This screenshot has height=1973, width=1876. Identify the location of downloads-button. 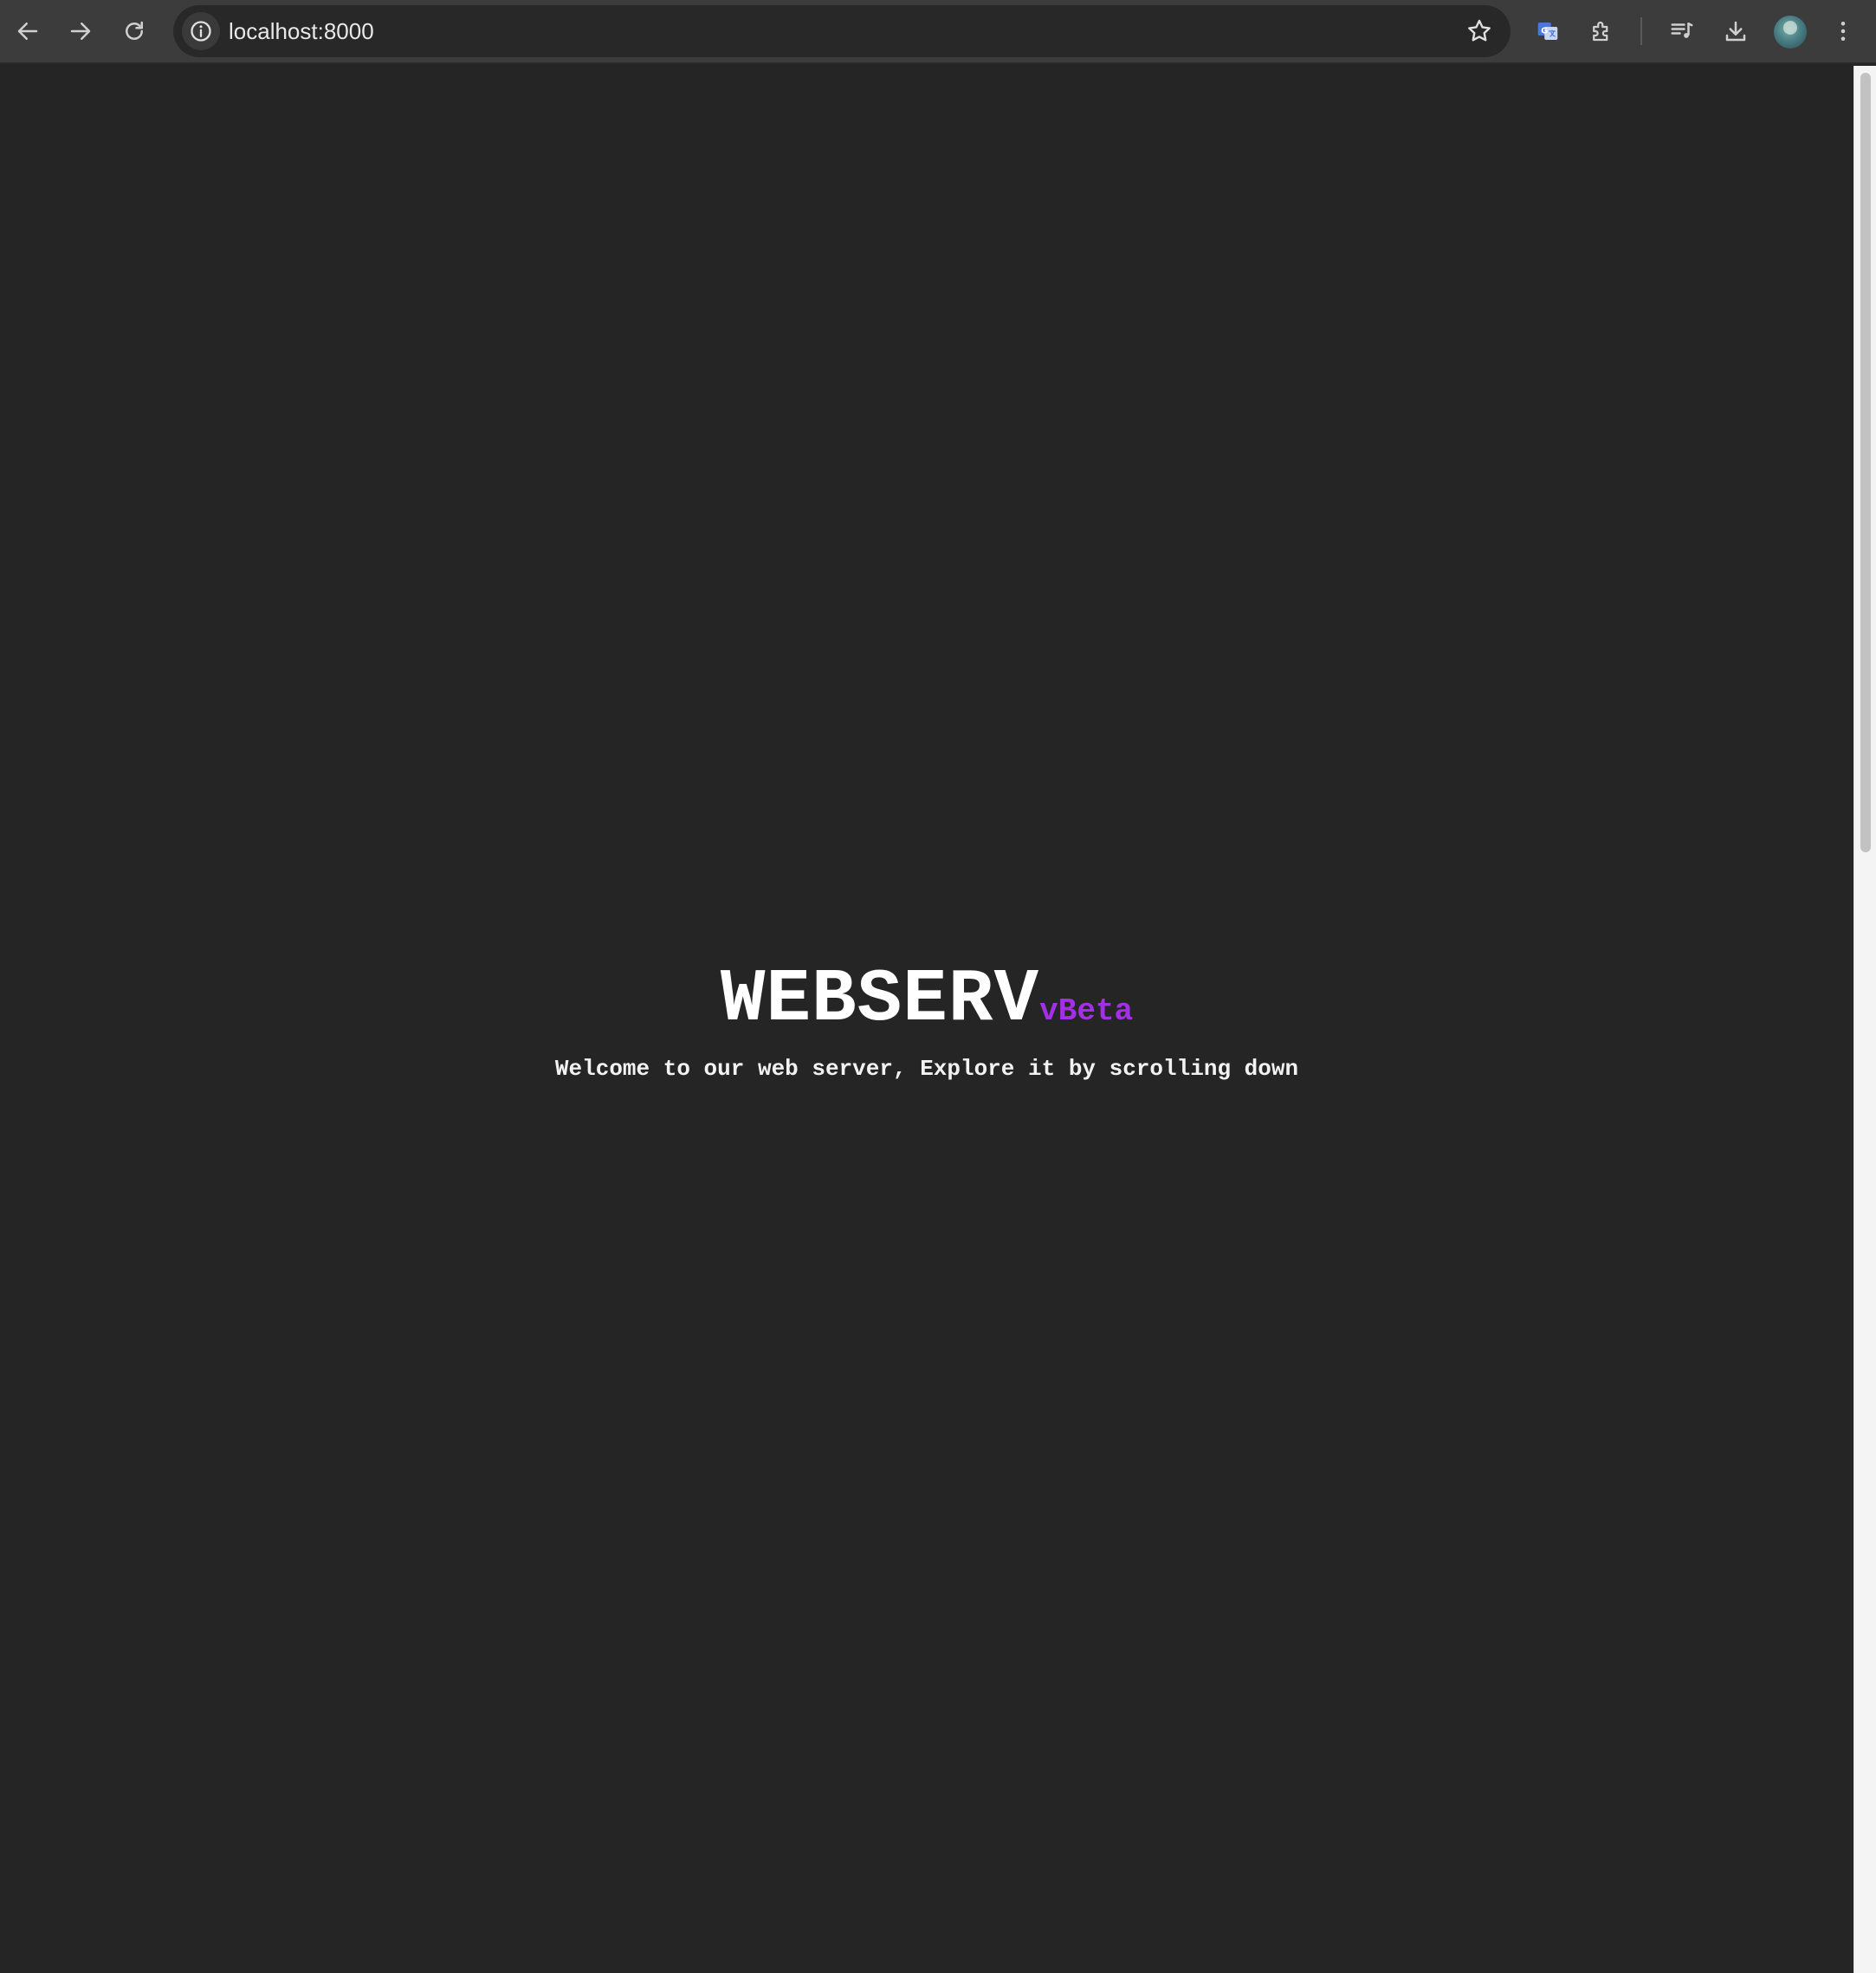
(1735, 31).